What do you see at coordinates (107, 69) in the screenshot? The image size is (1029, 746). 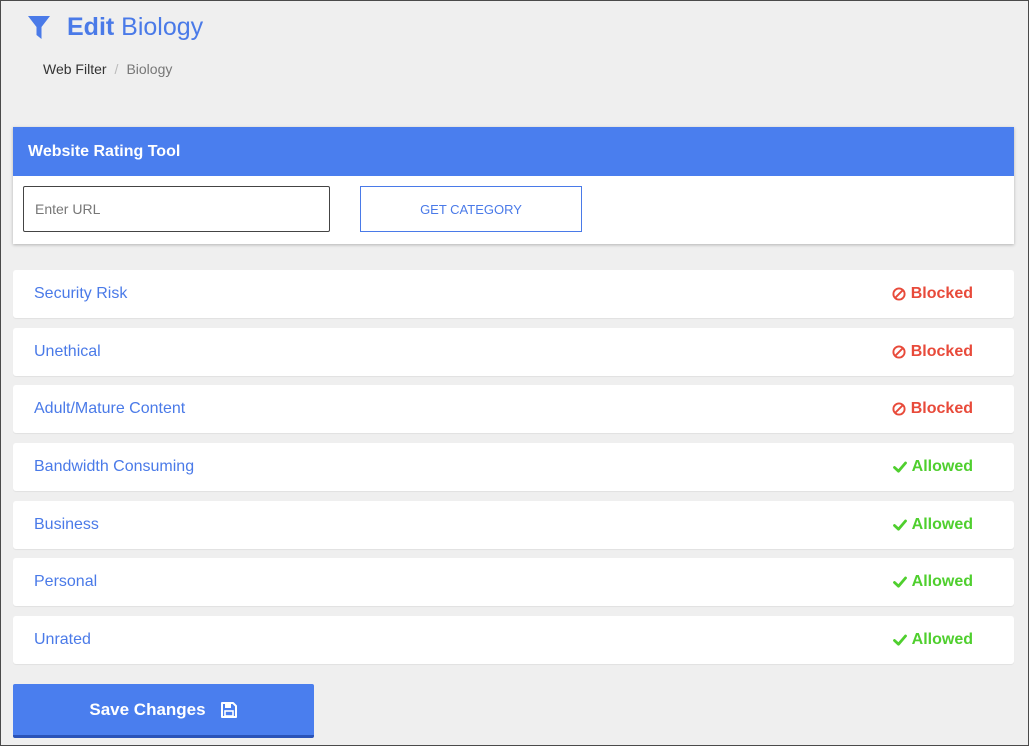 I see `breadcrumb: Web Filter / Biology` at bounding box center [107, 69].